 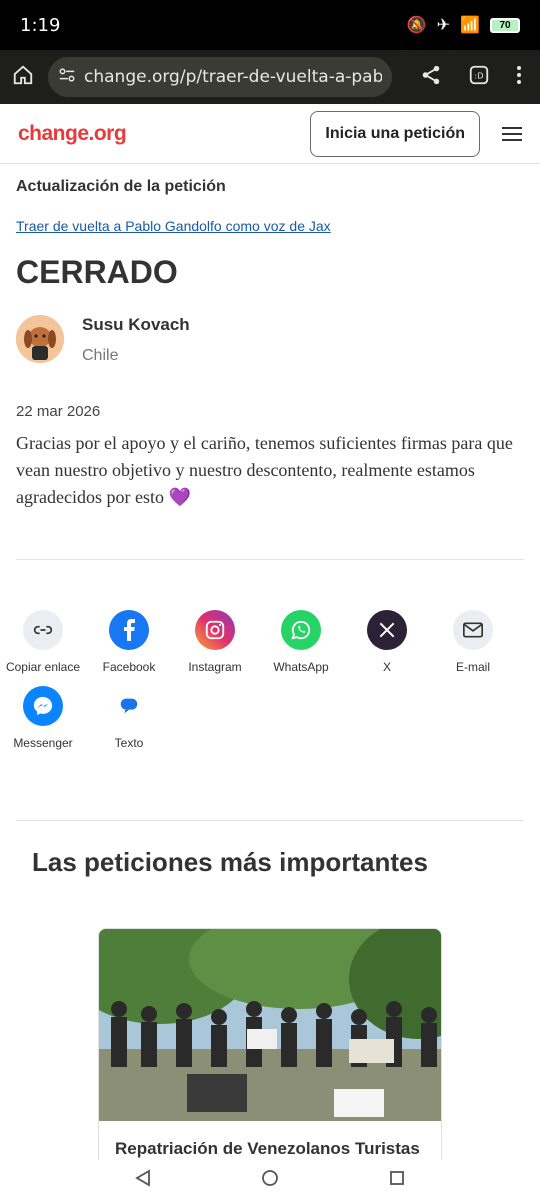 I want to click on share-label: E-mail, so click(x=472, y=667).